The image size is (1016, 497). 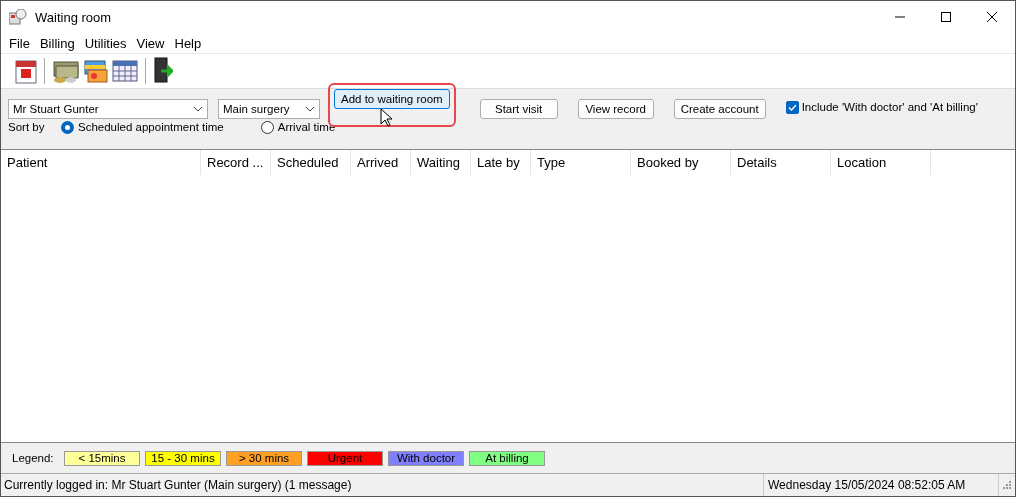 What do you see at coordinates (1007, 485) in the screenshot?
I see `resize-grip-icon` at bounding box center [1007, 485].